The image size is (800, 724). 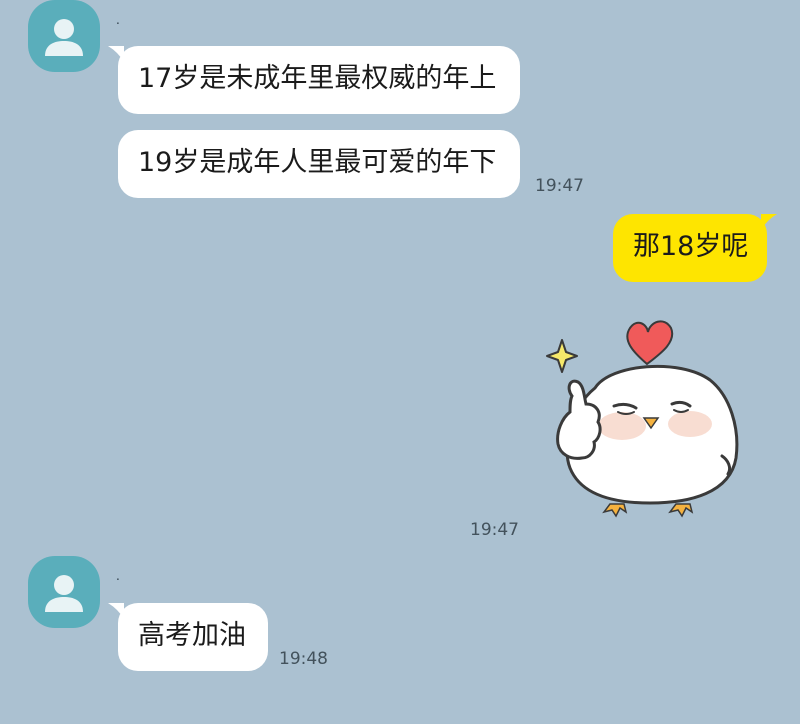 I want to click on chick-thumbs-up-sticker, so click(x=645, y=415).